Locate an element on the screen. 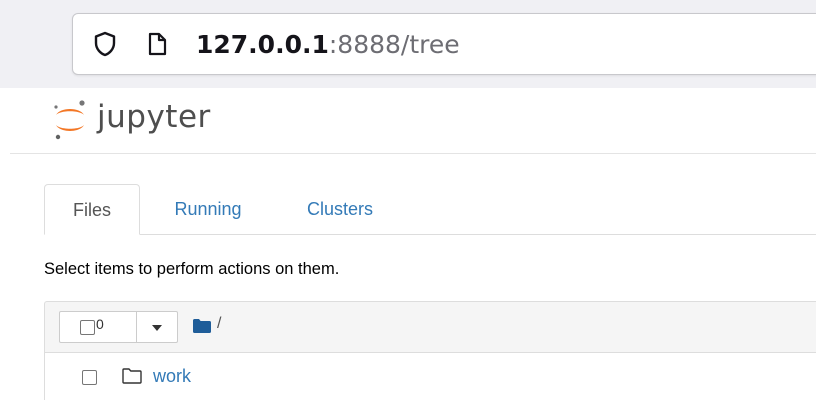 The image size is (816, 400). url-text: 127.0.0.1:8888/tree is located at coordinates (328, 45).